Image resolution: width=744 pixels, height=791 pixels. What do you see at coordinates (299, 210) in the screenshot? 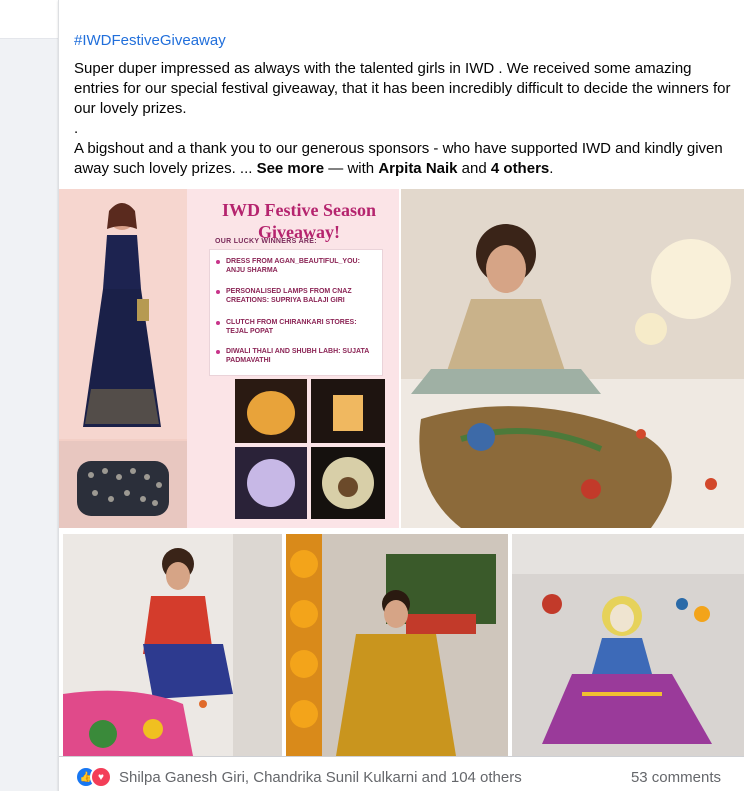
I see `giveaway-title-line-1: IWD Festive Season` at bounding box center [299, 210].